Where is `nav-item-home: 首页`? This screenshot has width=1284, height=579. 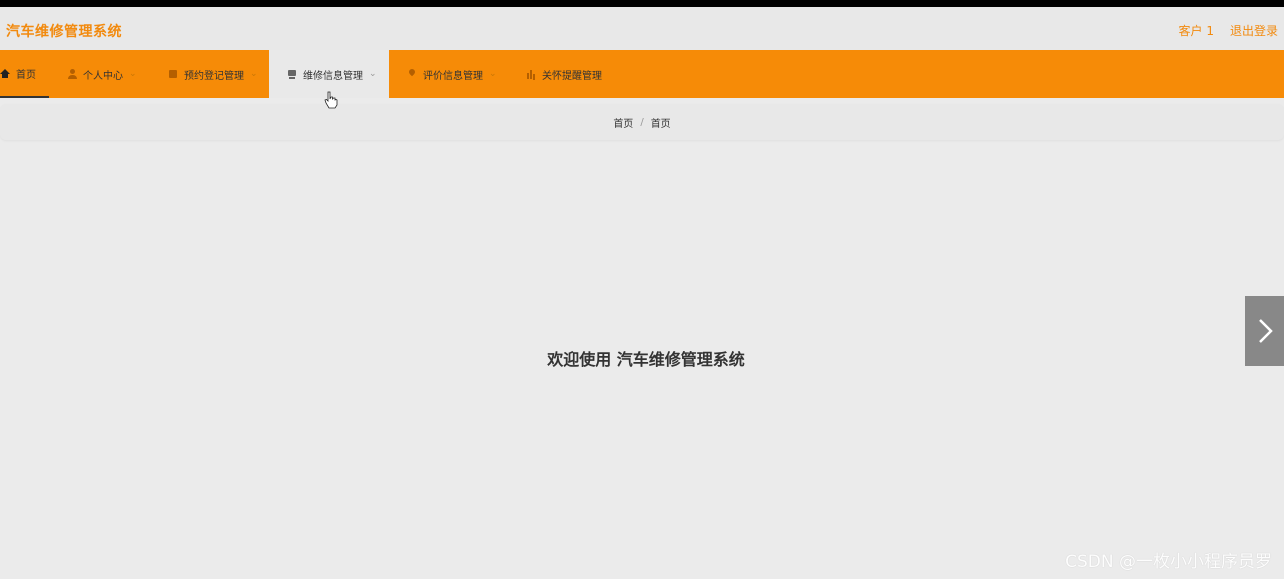 nav-item-home: 首页 is located at coordinates (24, 74).